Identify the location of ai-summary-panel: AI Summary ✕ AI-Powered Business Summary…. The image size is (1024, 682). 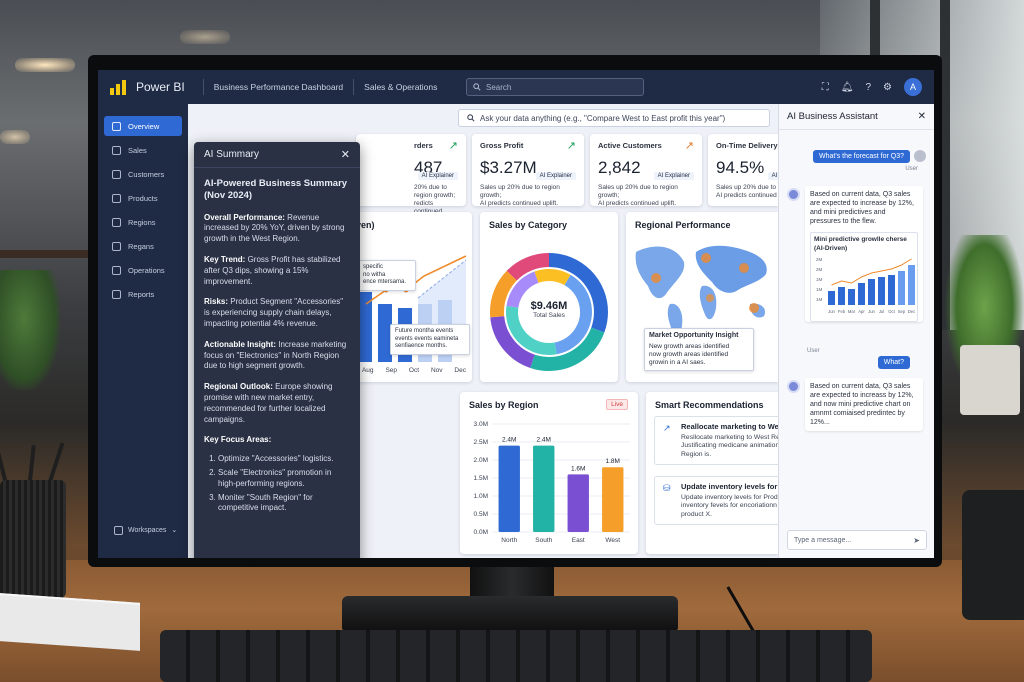
(277, 350).